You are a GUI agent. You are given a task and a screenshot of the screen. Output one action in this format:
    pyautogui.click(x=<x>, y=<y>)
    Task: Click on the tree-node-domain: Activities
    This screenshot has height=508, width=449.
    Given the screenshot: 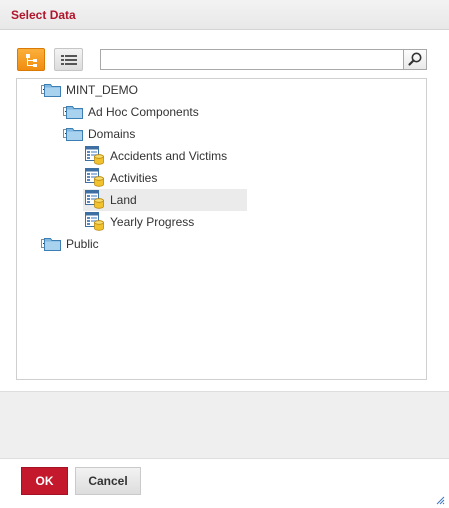 What is the action you would take?
    pyautogui.click(x=244, y=178)
    